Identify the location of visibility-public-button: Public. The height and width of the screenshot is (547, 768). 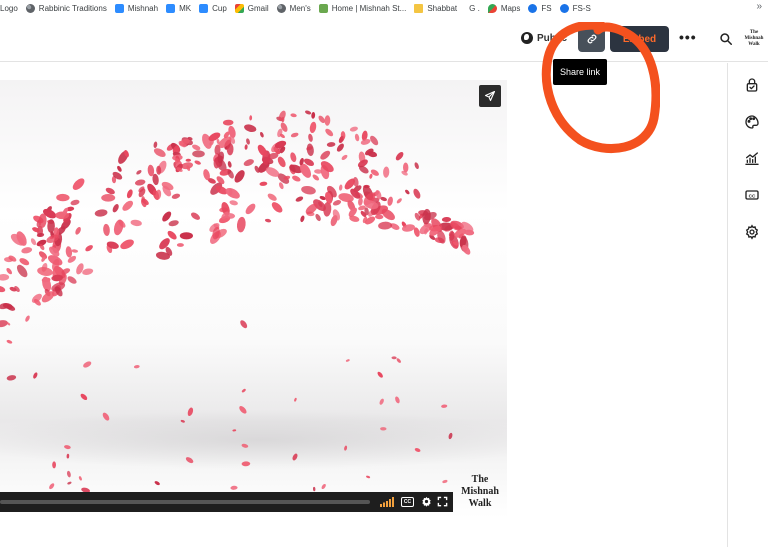
(544, 38).